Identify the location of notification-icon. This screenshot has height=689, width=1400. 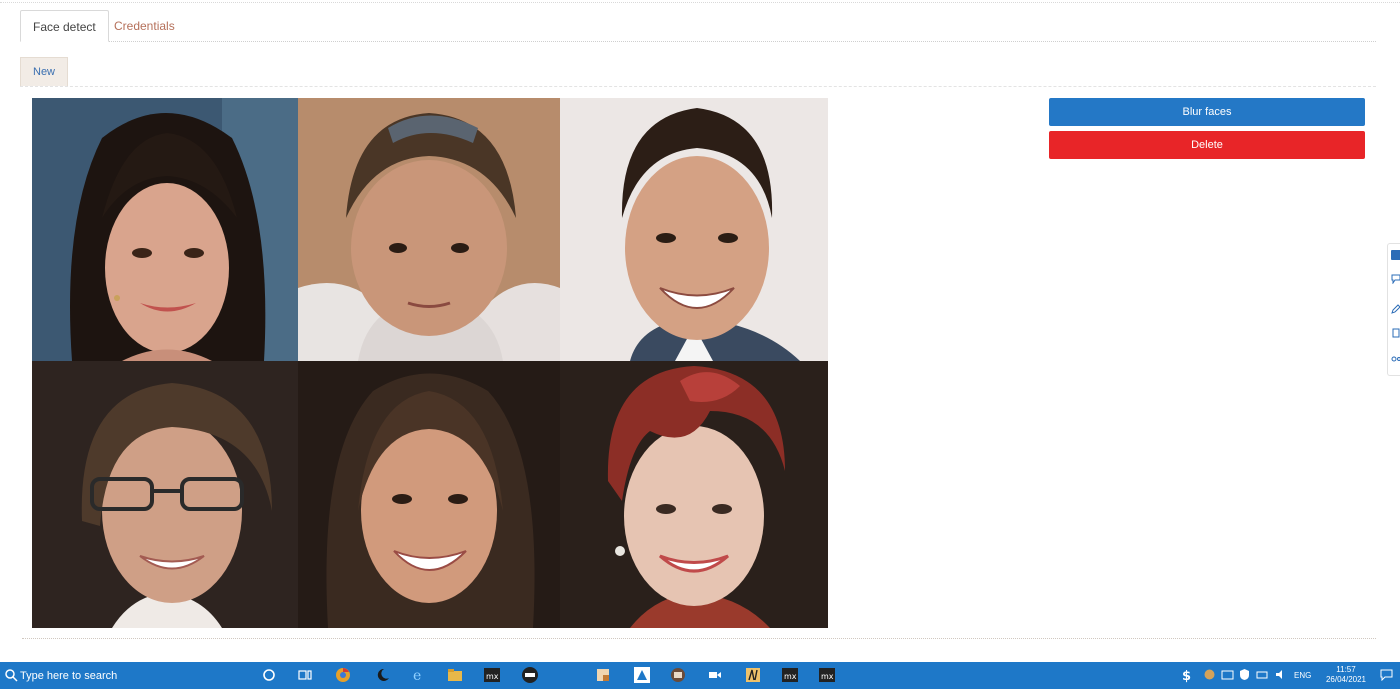
(1386, 675).